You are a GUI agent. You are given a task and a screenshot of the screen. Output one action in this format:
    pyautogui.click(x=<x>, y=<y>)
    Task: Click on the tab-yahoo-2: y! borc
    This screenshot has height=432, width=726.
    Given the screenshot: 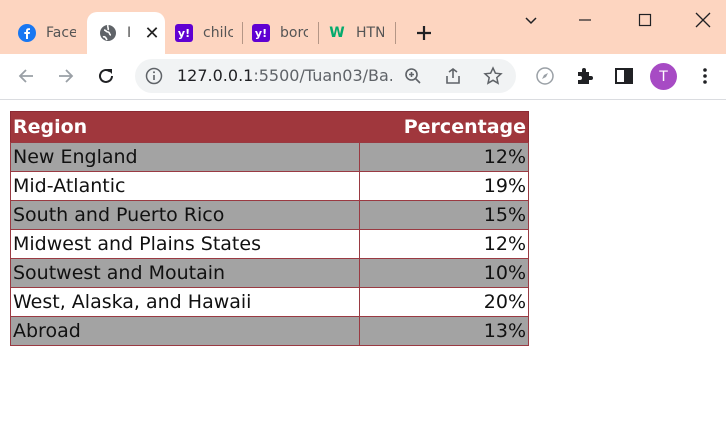 What is the action you would take?
    pyautogui.click(x=278, y=33)
    